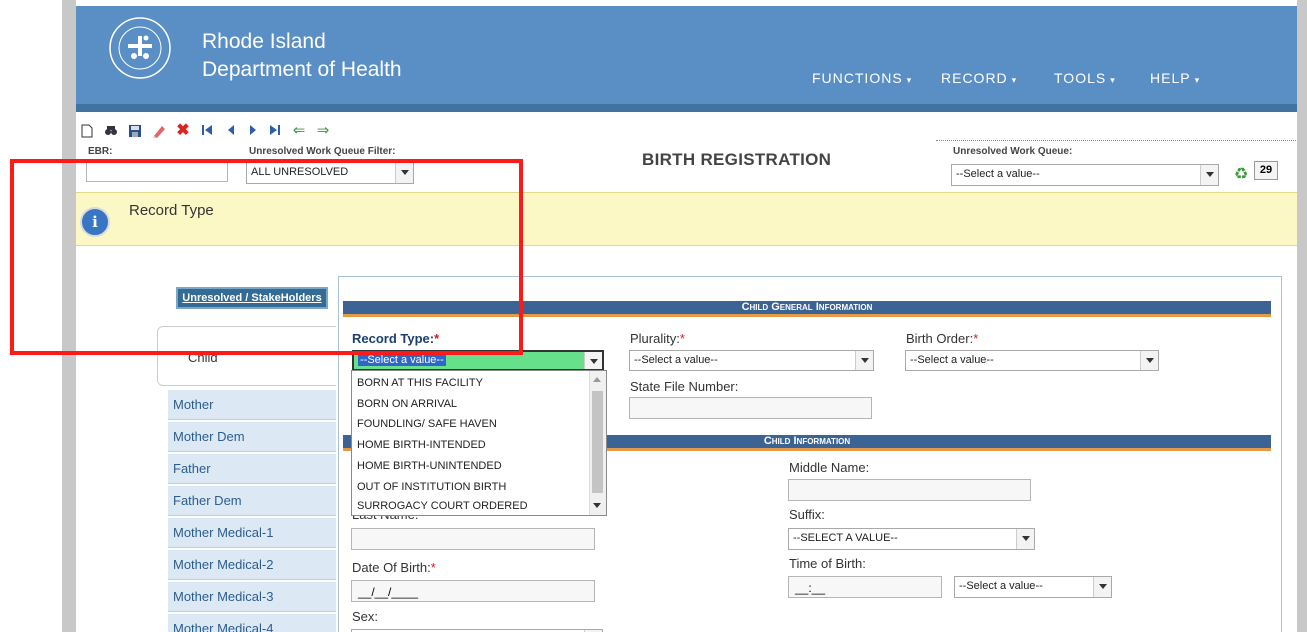  What do you see at coordinates (1080, 78) in the screenshot?
I see `nav-tools-label: TOOLS` at bounding box center [1080, 78].